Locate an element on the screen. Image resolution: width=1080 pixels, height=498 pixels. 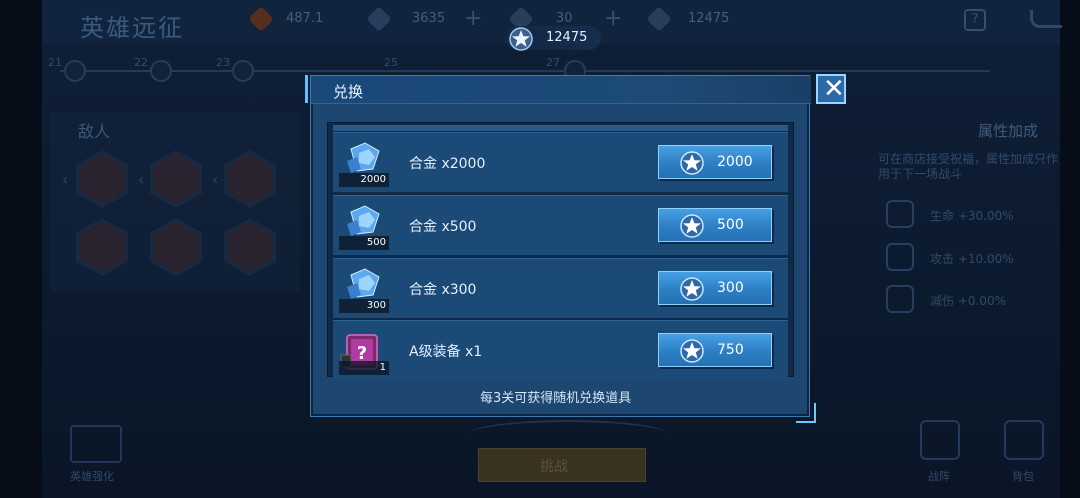
stage-number: 23 is located at coordinates (223, 62).